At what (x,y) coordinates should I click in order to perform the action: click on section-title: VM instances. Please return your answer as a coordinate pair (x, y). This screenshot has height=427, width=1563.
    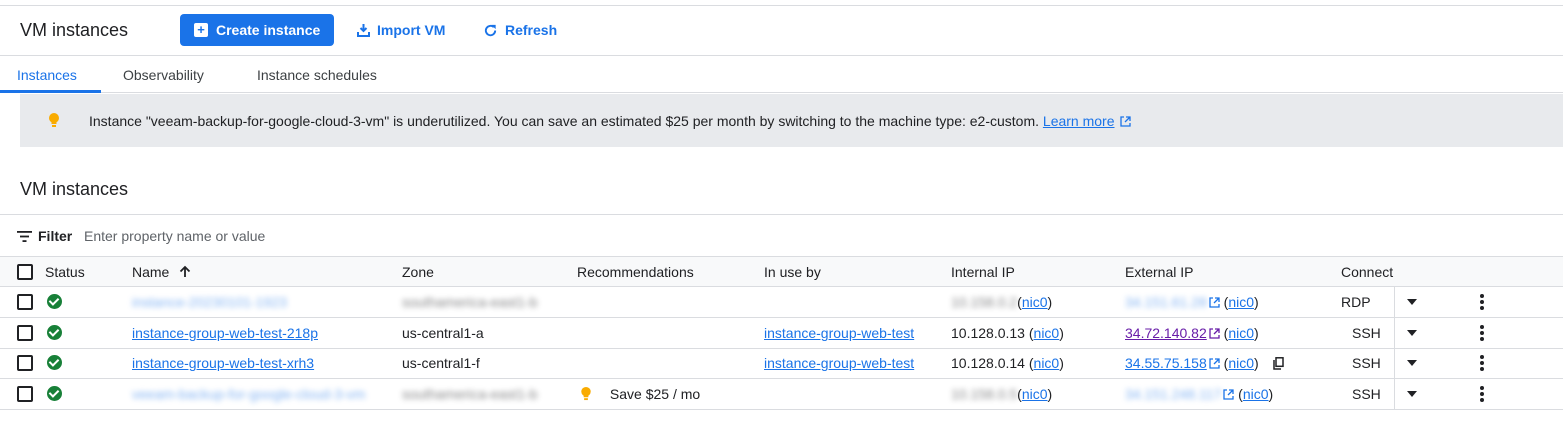
    Looking at the image, I should click on (74, 189).